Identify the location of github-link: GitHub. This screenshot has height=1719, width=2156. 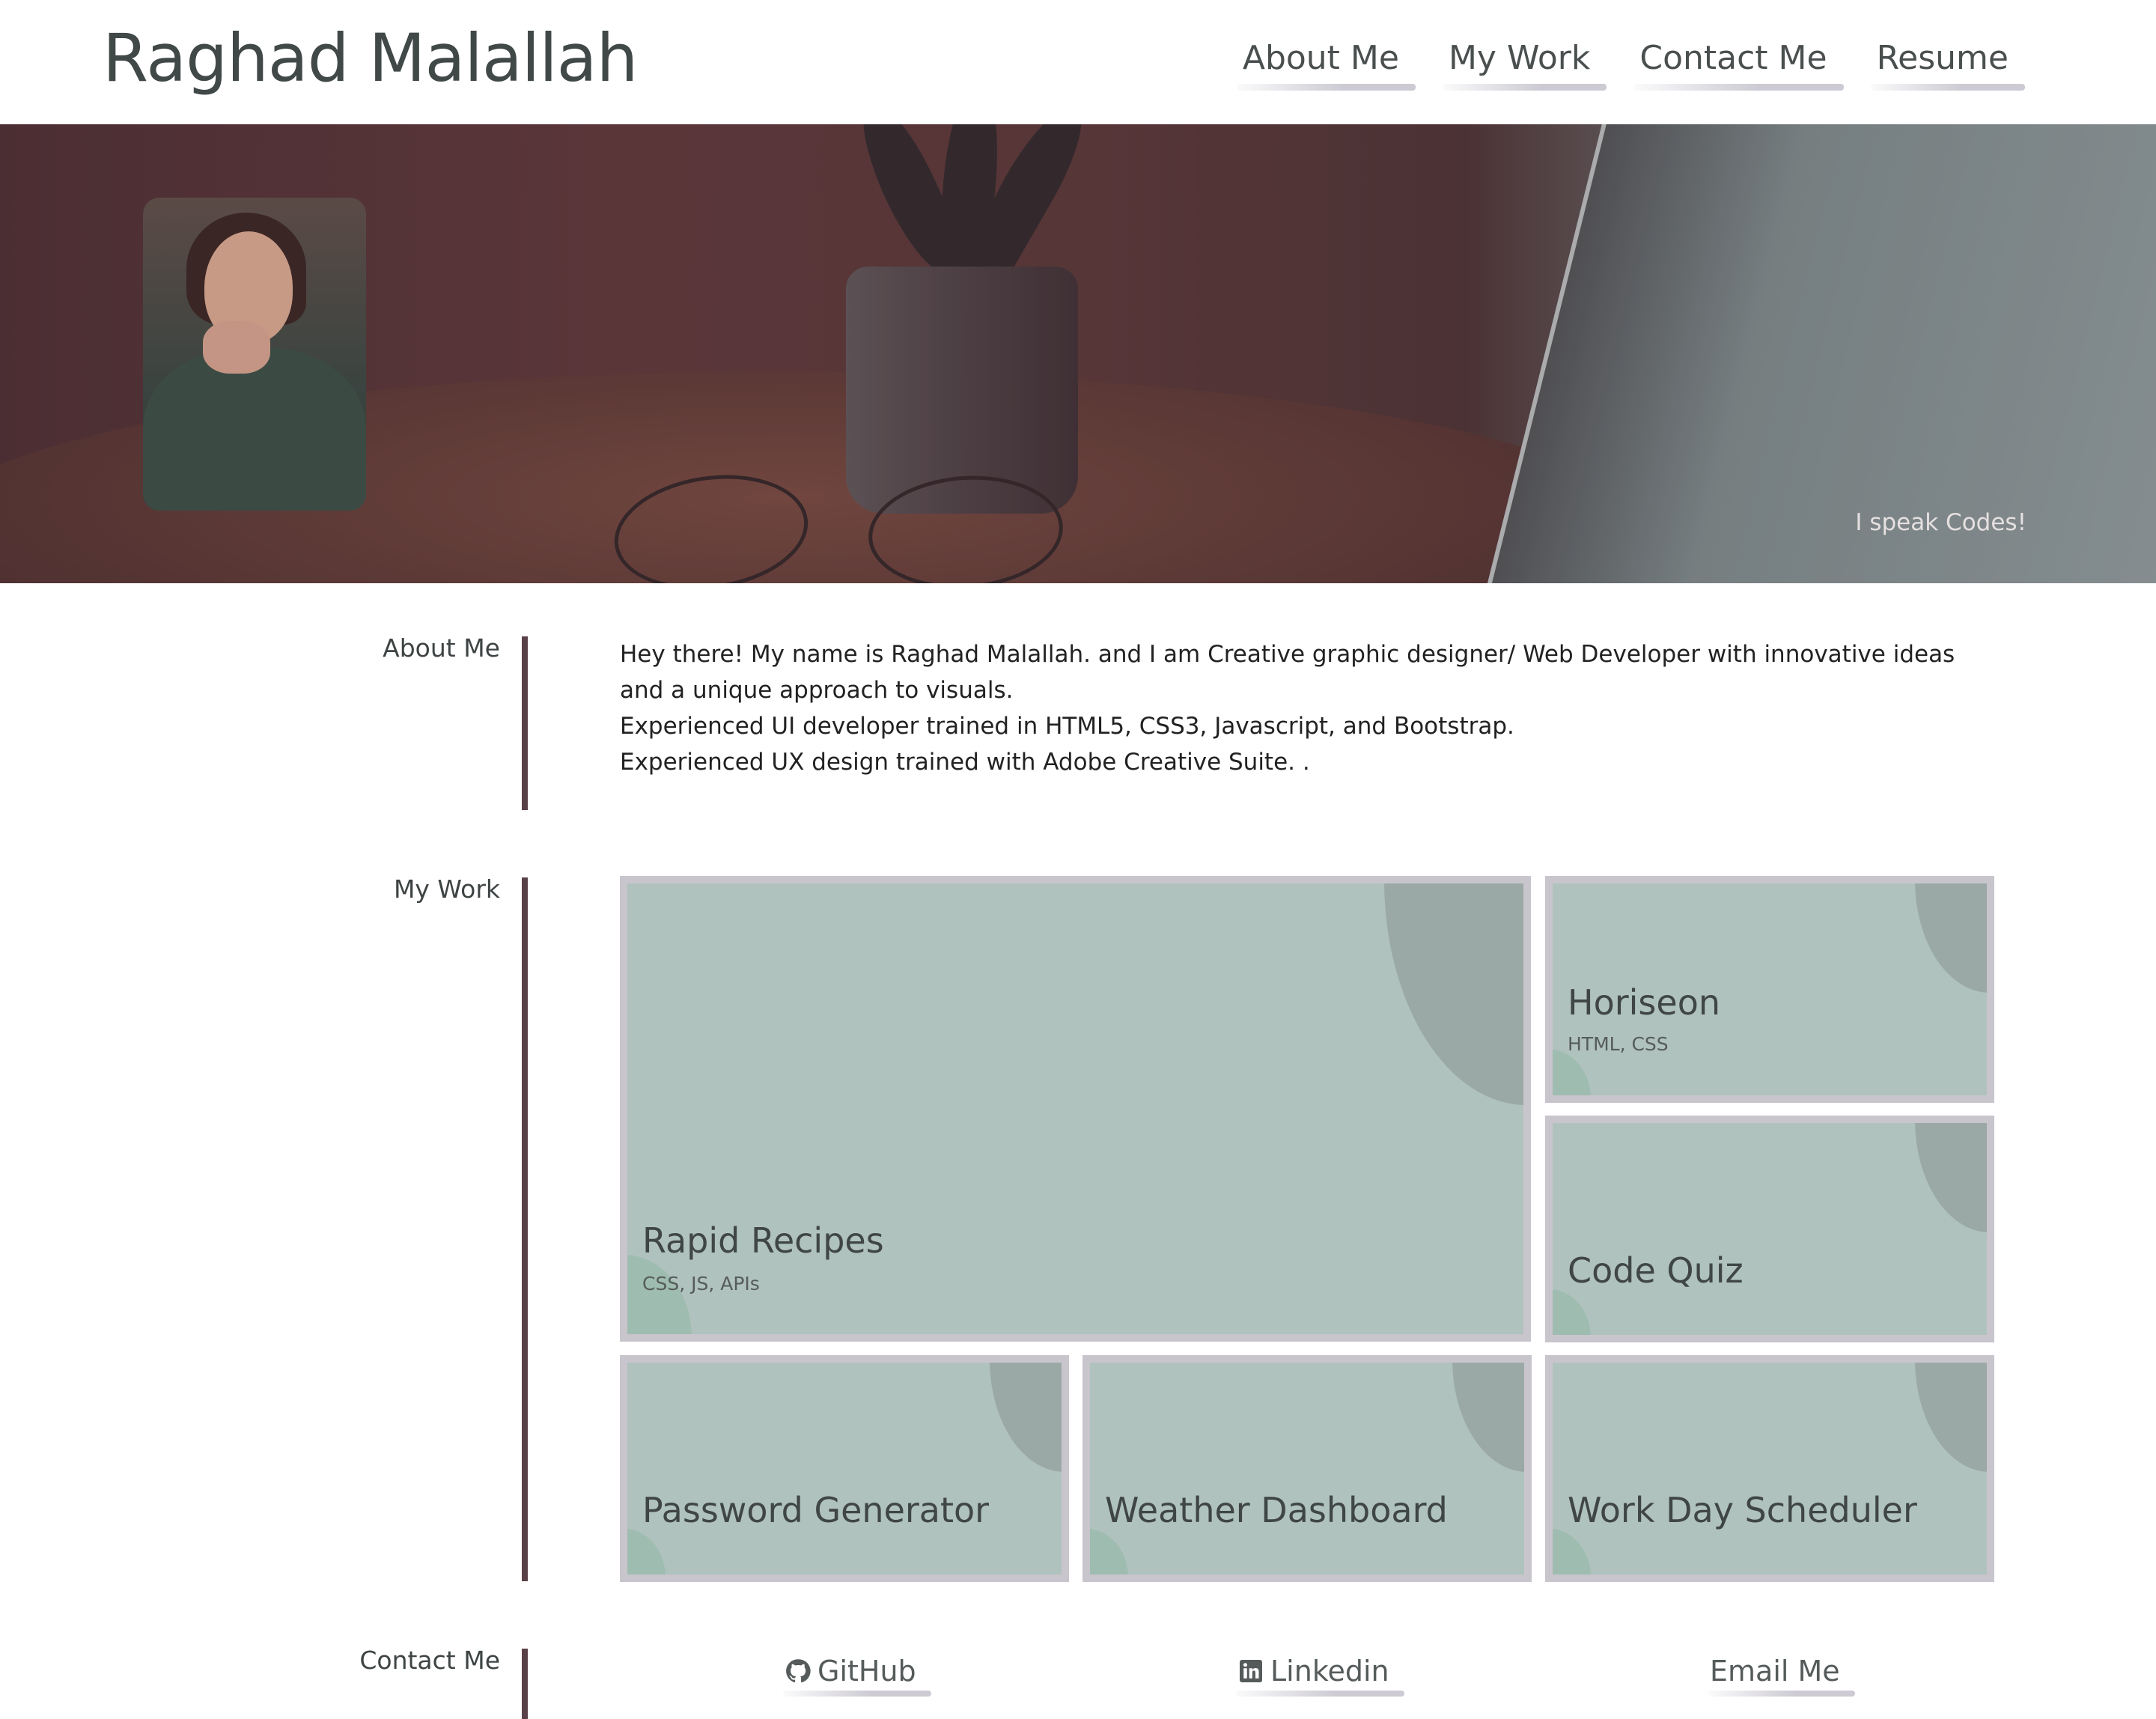
(857, 1676).